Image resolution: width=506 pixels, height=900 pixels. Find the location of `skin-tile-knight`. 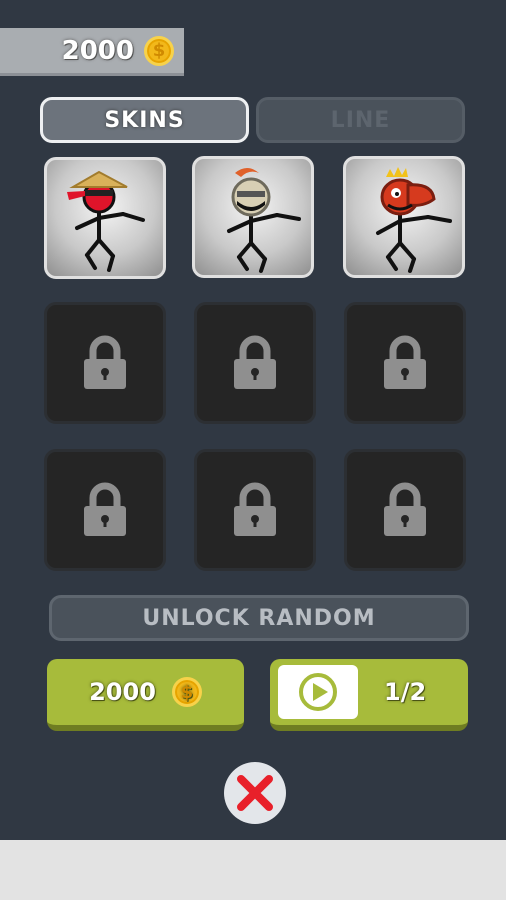

skin-tile-knight is located at coordinates (253, 217).